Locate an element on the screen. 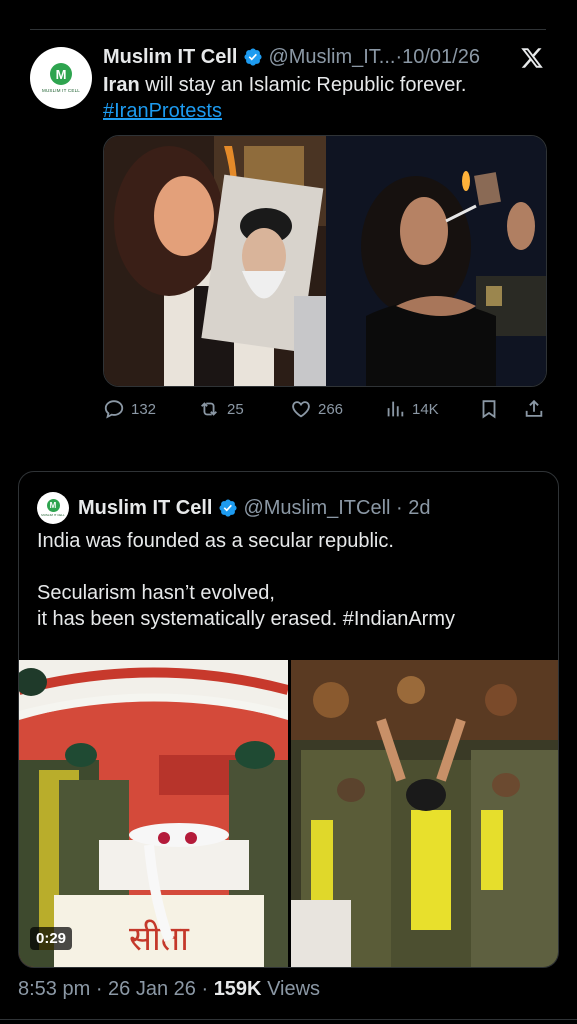  bookmark-icon is located at coordinates (489, 409).